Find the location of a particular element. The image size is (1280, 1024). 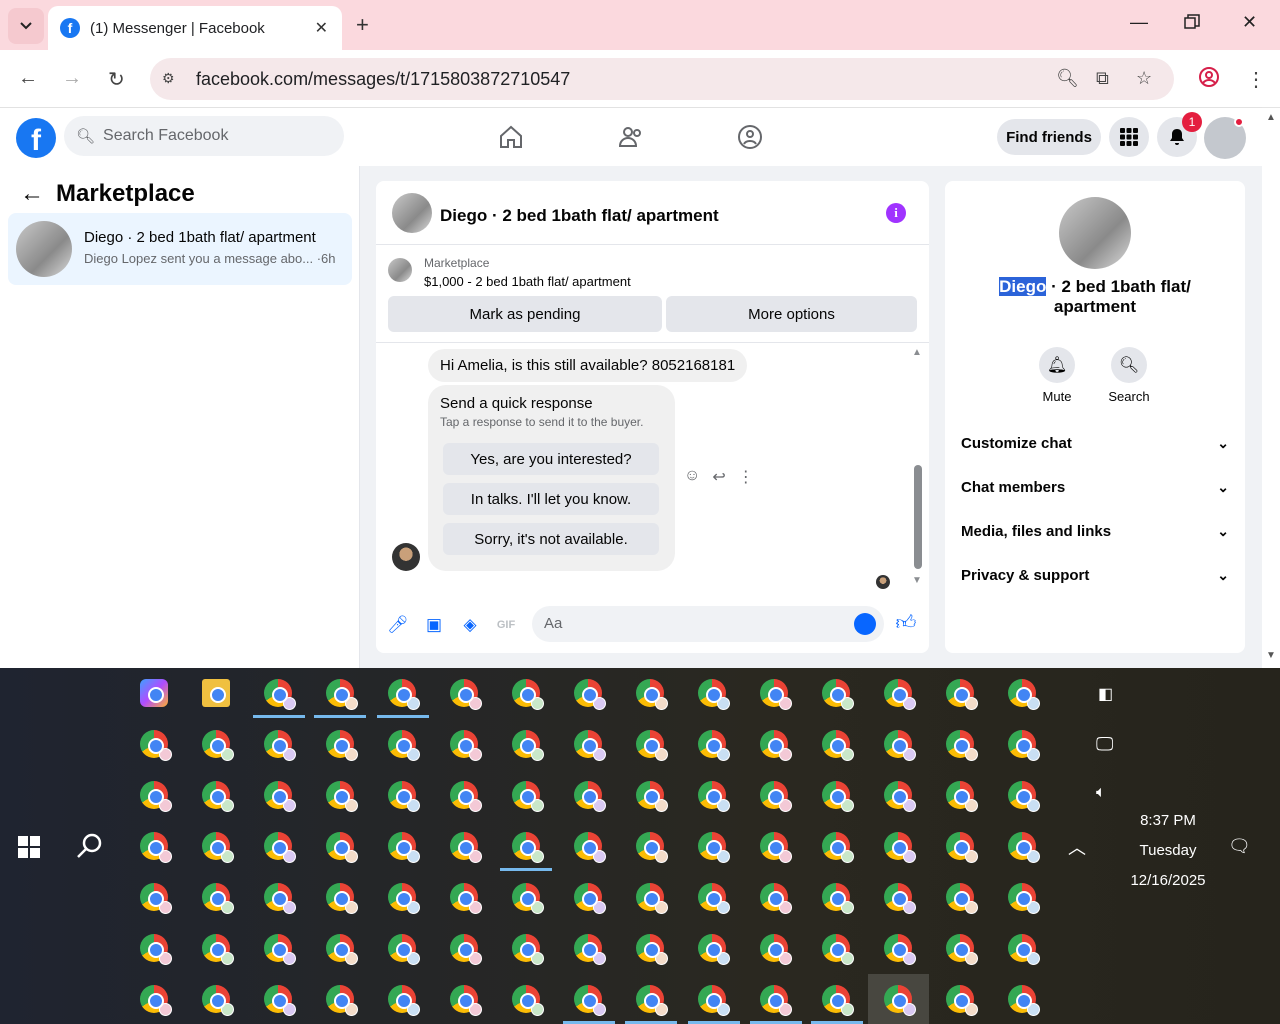

groups-icon is located at coordinates (750, 137).